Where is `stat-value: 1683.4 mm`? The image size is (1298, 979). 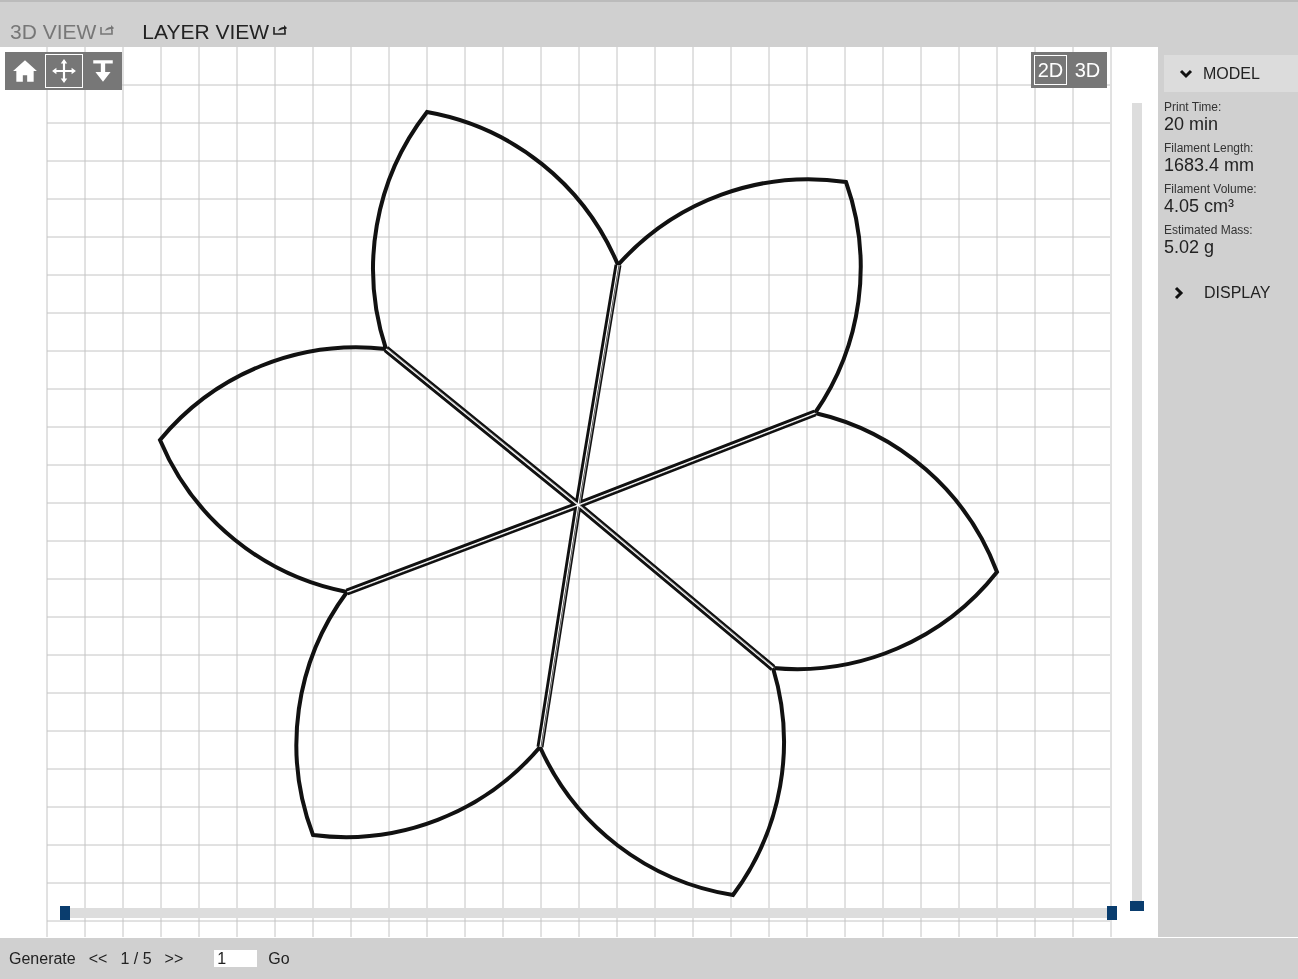 stat-value: 1683.4 mm is located at coordinates (1209, 165).